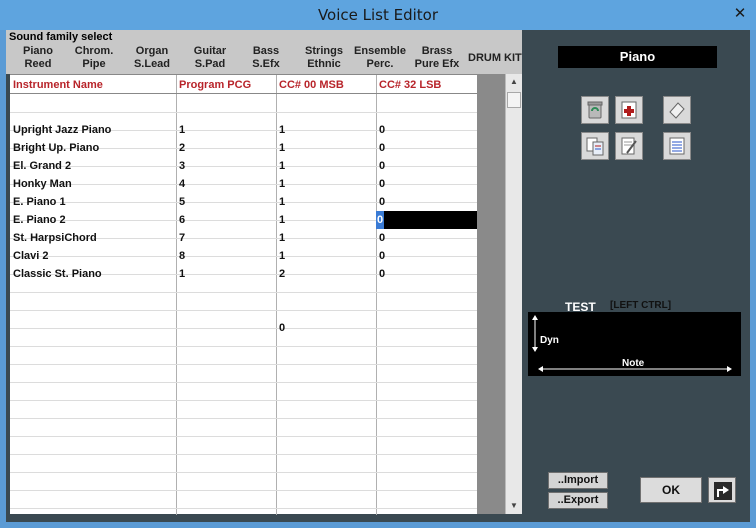 The image size is (756, 528). I want to click on header-cc32-lsb: CC# 32 LSB, so click(408, 85).